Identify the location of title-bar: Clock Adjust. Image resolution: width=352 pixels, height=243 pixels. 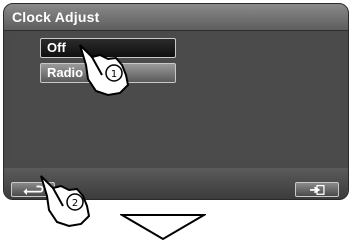
(176, 17).